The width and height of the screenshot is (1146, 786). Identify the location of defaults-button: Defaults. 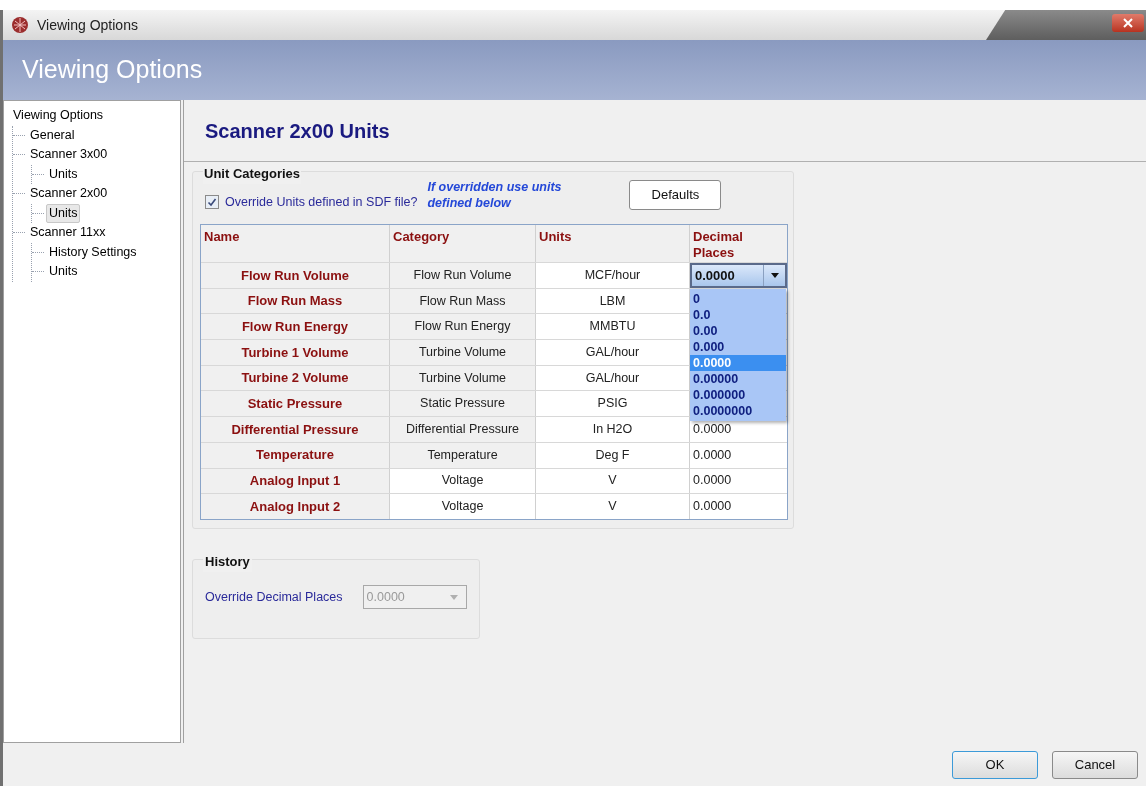
(675, 195).